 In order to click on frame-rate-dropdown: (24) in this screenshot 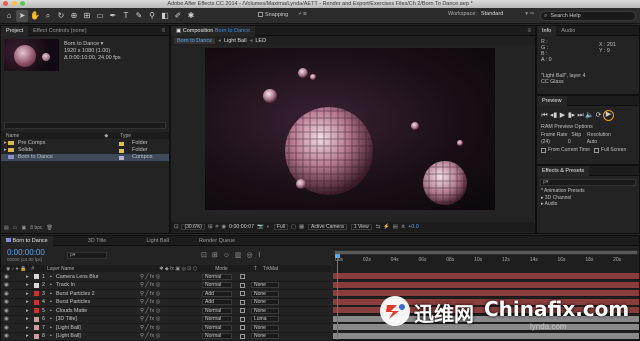, I will do `click(545, 142)`.